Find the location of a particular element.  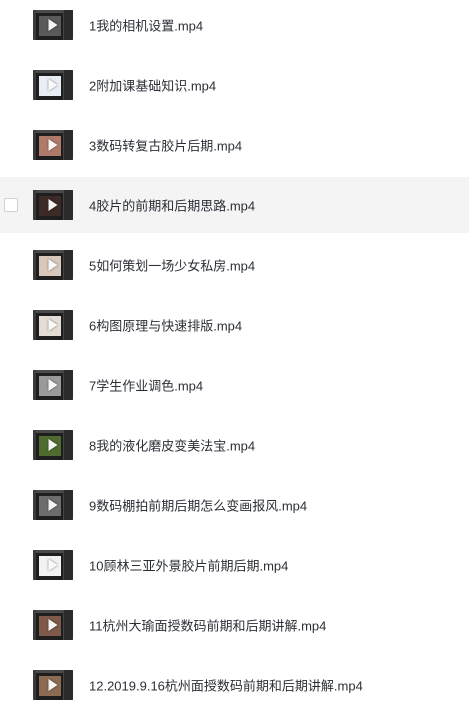

file-name: 10顾林三亚外景胶片前期后期.mp4 is located at coordinates (189, 566).